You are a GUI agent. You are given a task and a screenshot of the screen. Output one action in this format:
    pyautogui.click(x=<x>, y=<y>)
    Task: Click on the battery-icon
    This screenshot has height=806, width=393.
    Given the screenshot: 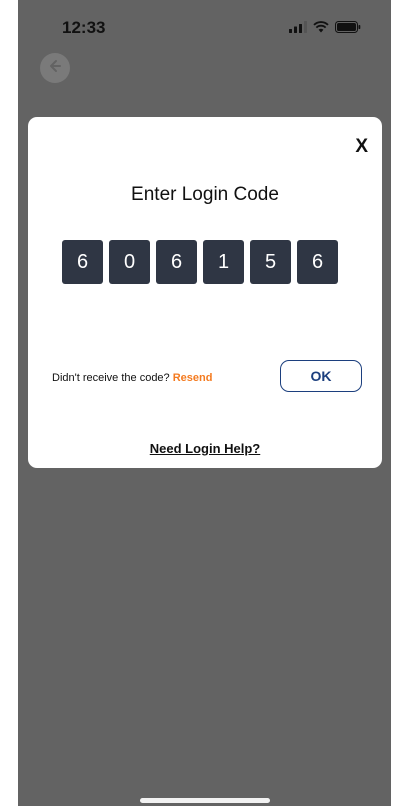 What is the action you would take?
    pyautogui.click(x=348, y=29)
    